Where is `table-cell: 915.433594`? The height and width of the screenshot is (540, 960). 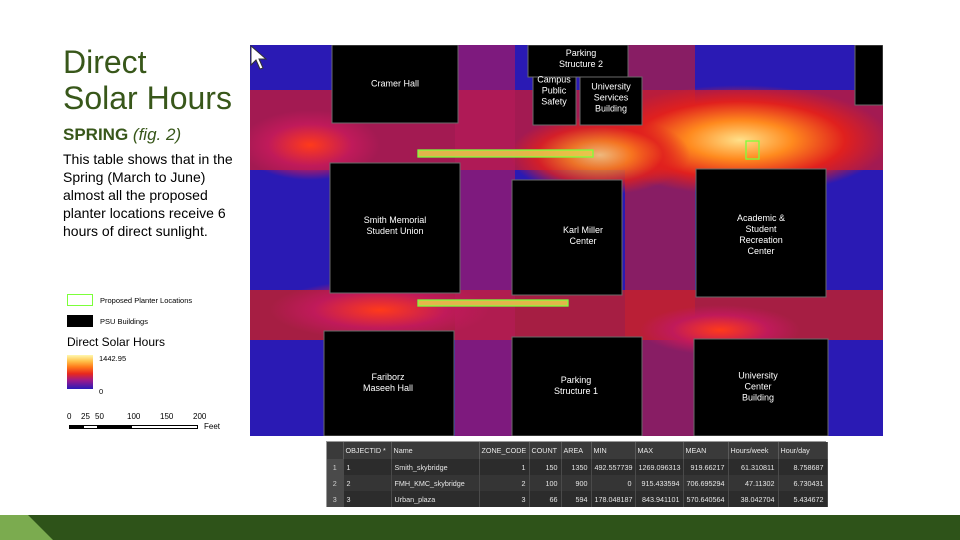
table-cell: 915.433594 is located at coordinates (659, 483).